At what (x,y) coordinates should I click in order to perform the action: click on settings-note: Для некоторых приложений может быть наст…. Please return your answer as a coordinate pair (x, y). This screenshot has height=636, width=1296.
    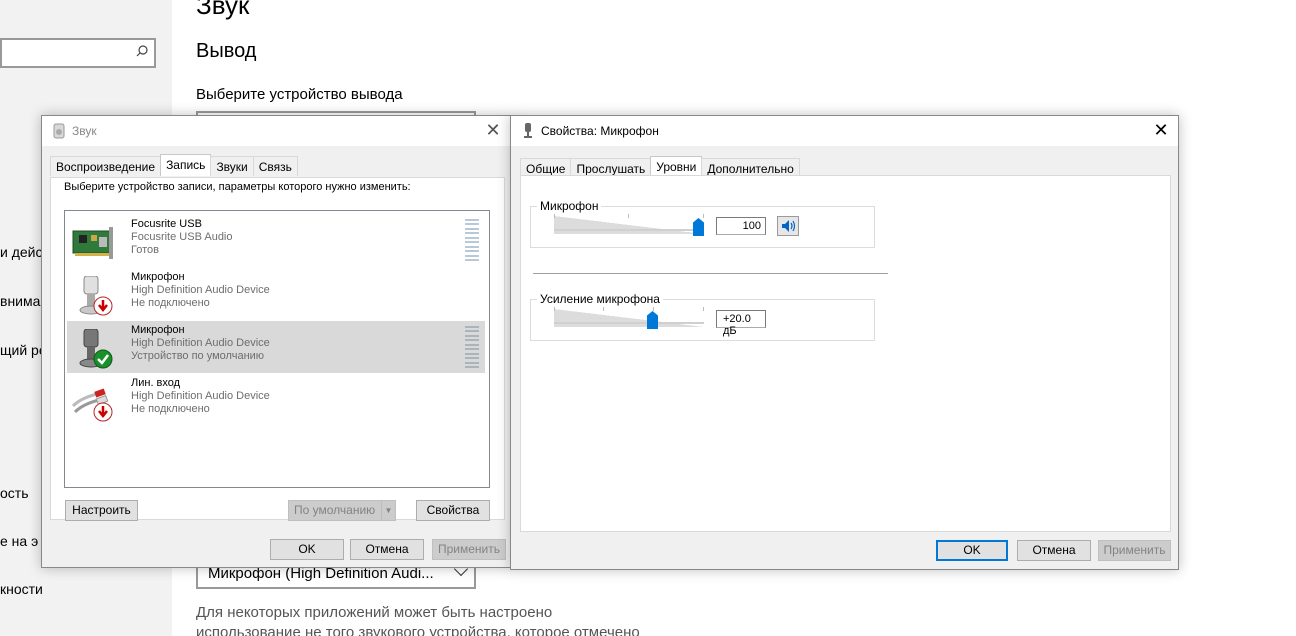
    Looking at the image, I should click on (418, 619).